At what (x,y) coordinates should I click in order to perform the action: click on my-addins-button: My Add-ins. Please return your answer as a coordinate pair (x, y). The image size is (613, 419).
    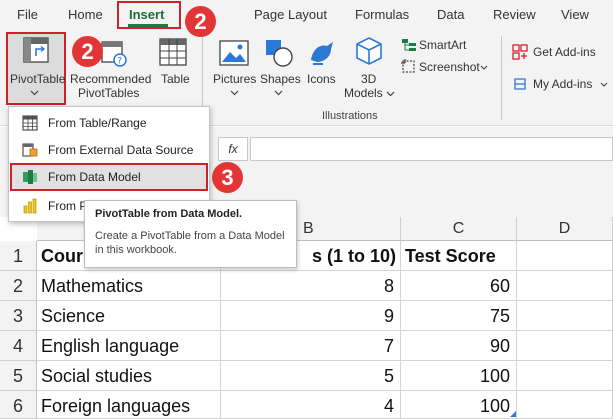
    Looking at the image, I should click on (562, 84).